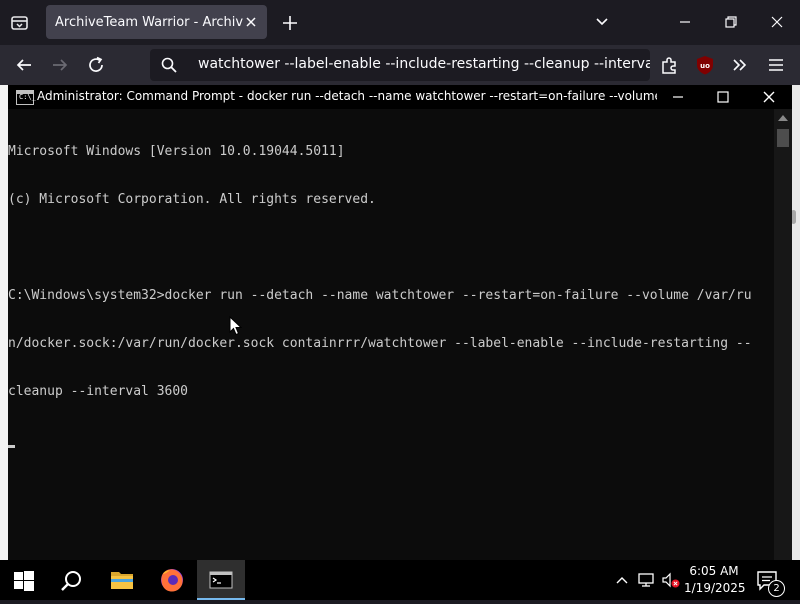  Describe the element at coordinates (251, 22) in the screenshot. I see `tab-close-icon` at that location.